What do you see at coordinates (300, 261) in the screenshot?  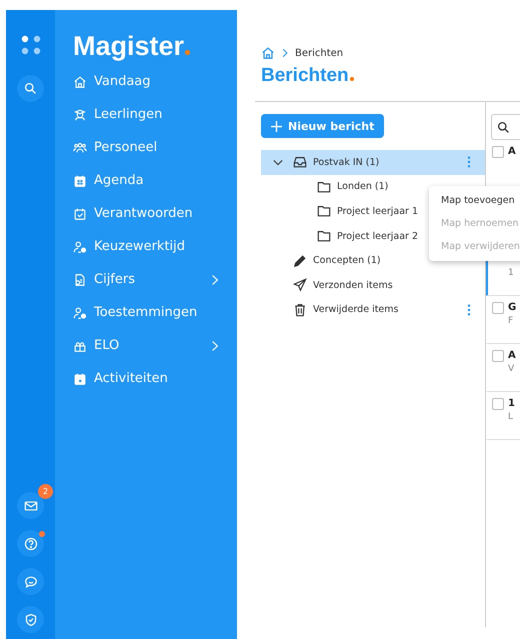 I see `pencil-icon` at bounding box center [300, 261].